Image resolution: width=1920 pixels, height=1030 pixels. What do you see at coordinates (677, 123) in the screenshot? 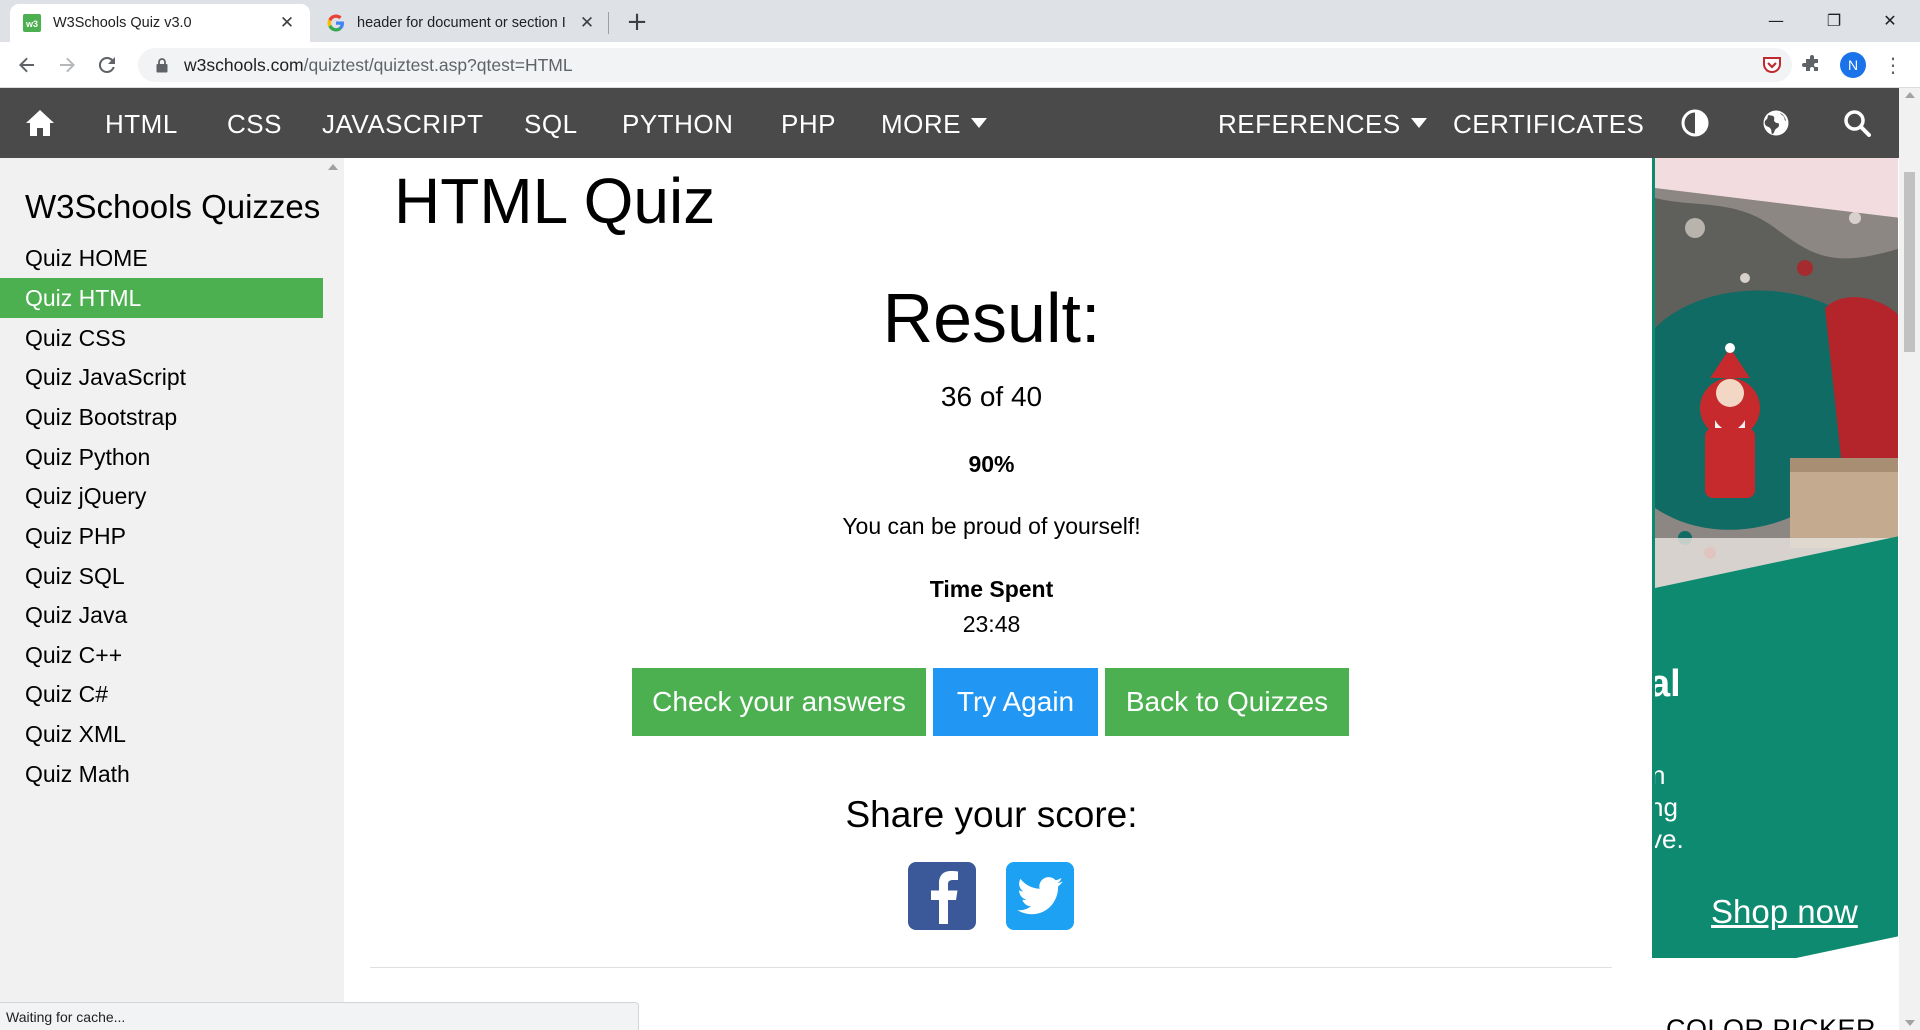
I see `nav-python: PYTHON` at bounding box center [677, 123].